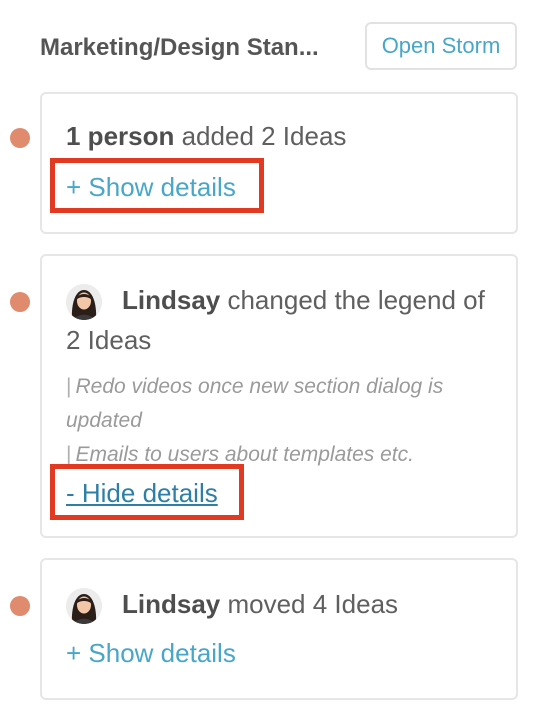  I want to click on storm-header: Marketing/Design Stan... Open Storm, so click(279, 47).